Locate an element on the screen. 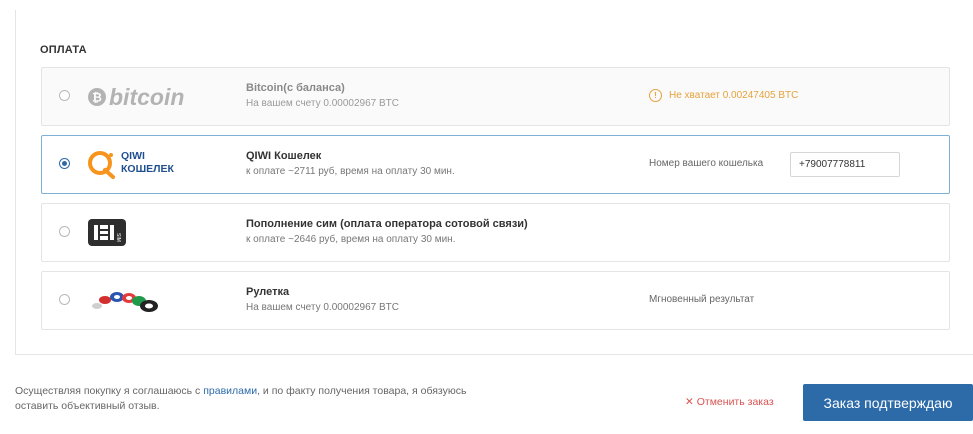 This screenshot has width=973, height=434. qiwi-logo-text-2: КОШЕЛЕК is located at coordinates (147, 169).